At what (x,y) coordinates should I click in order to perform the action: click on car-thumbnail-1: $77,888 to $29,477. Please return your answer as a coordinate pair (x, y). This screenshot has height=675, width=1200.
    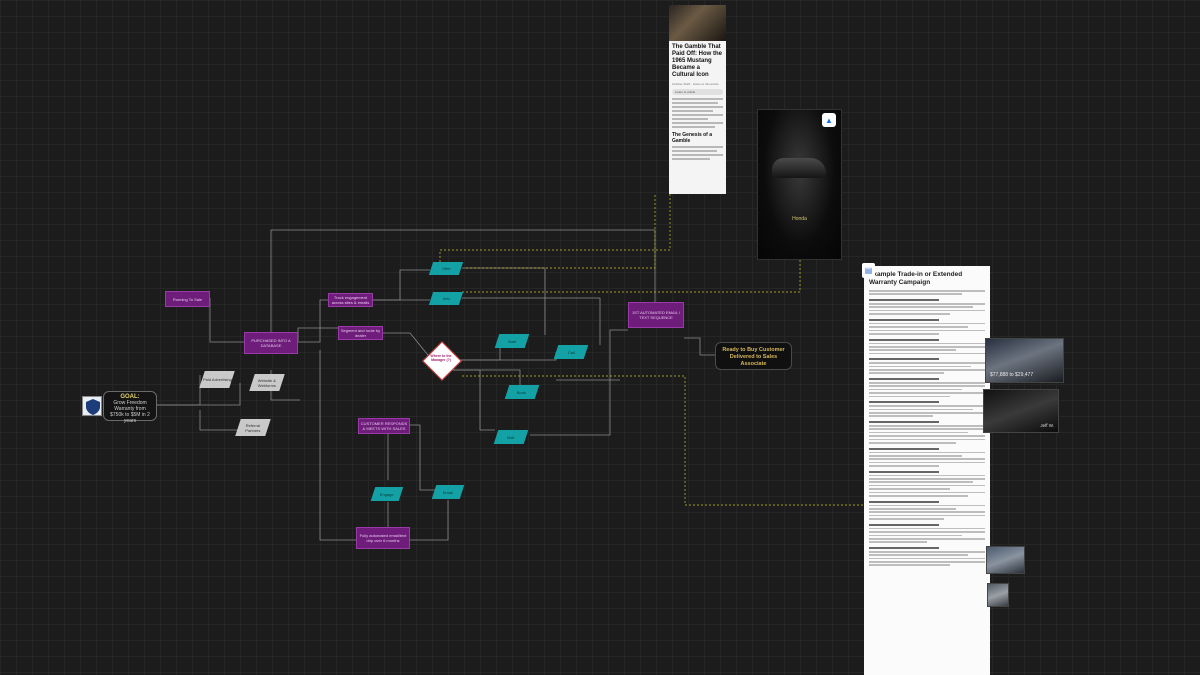
    Looking at the image, I should click on (1024, 360).